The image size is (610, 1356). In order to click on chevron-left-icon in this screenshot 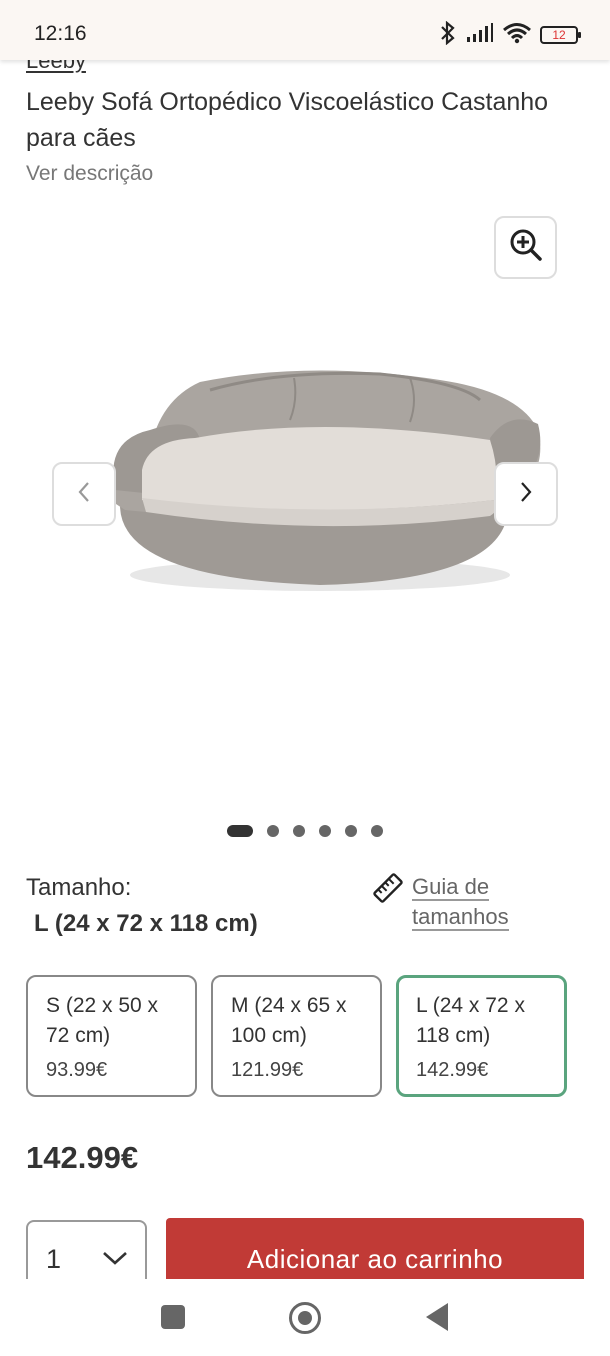, I will do `click(84, 494)`.